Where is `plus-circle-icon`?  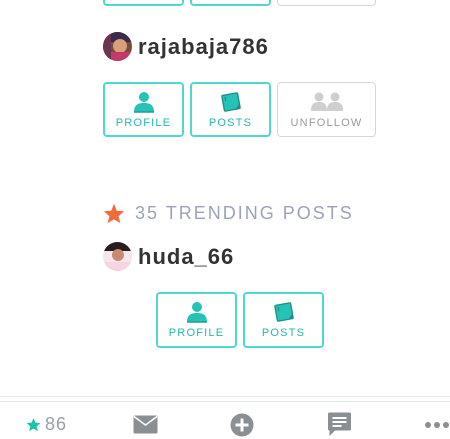
plus-circle-icon is located at coordinates (242, 425).